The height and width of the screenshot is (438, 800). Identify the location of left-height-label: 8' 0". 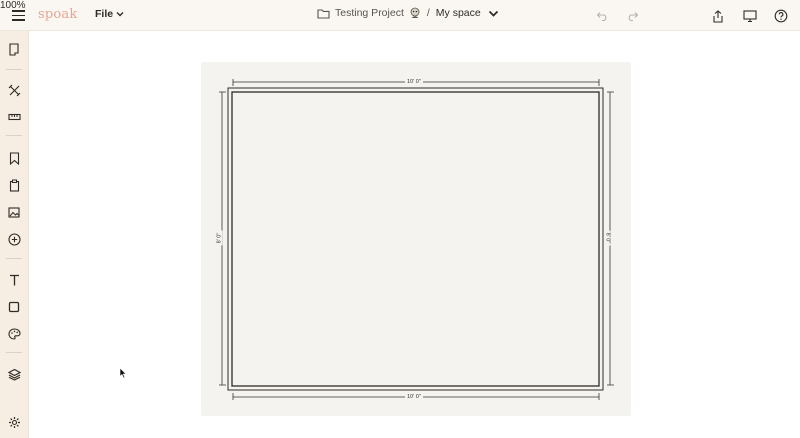
(219, 238).